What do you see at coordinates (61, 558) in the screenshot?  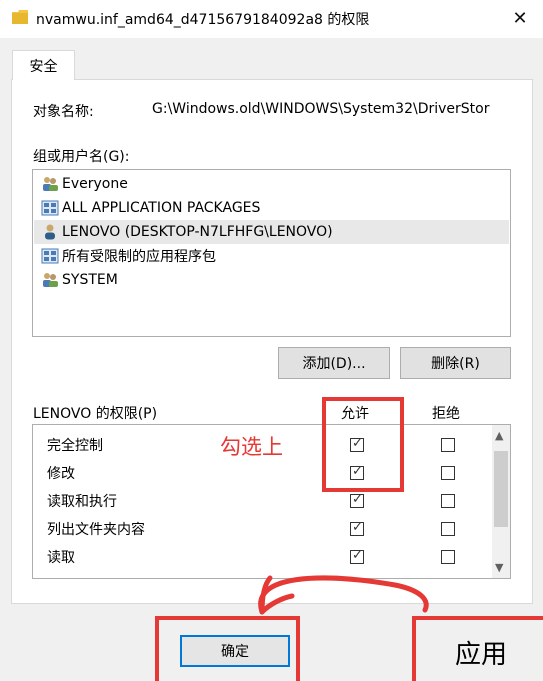 I see `permission-name: 读取` at bounding box center [61, 558].